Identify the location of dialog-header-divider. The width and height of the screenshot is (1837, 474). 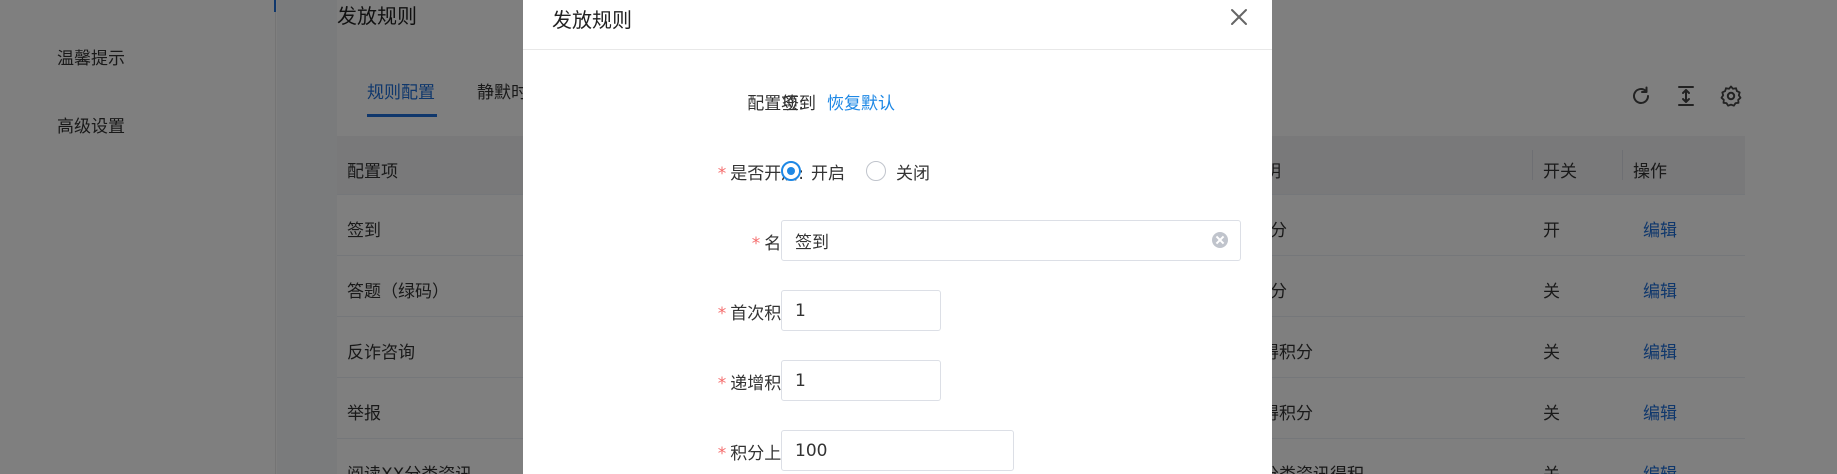
(897, 49).